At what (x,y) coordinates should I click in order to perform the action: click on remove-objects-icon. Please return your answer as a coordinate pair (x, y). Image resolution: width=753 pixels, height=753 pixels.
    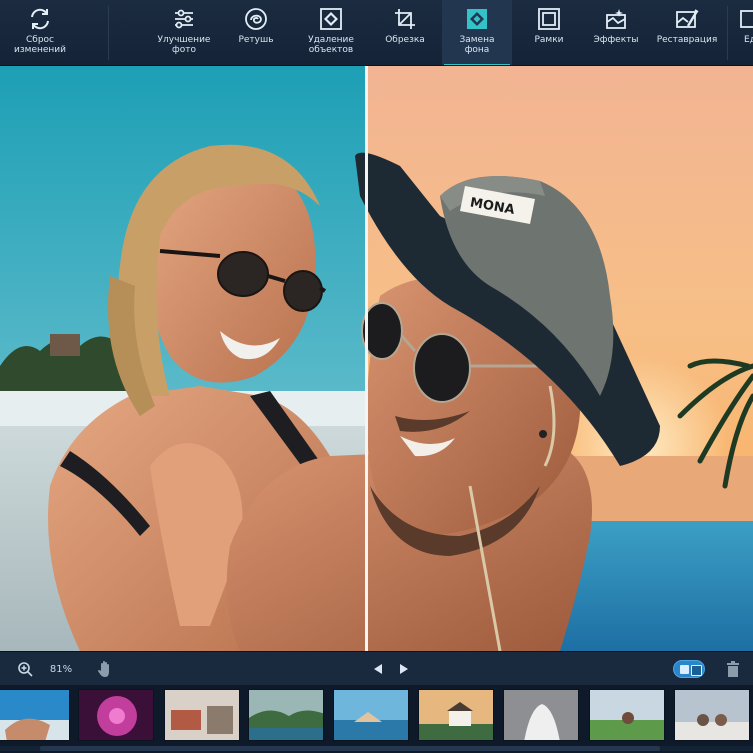
    Looking at the image, I should click on (331, 19).